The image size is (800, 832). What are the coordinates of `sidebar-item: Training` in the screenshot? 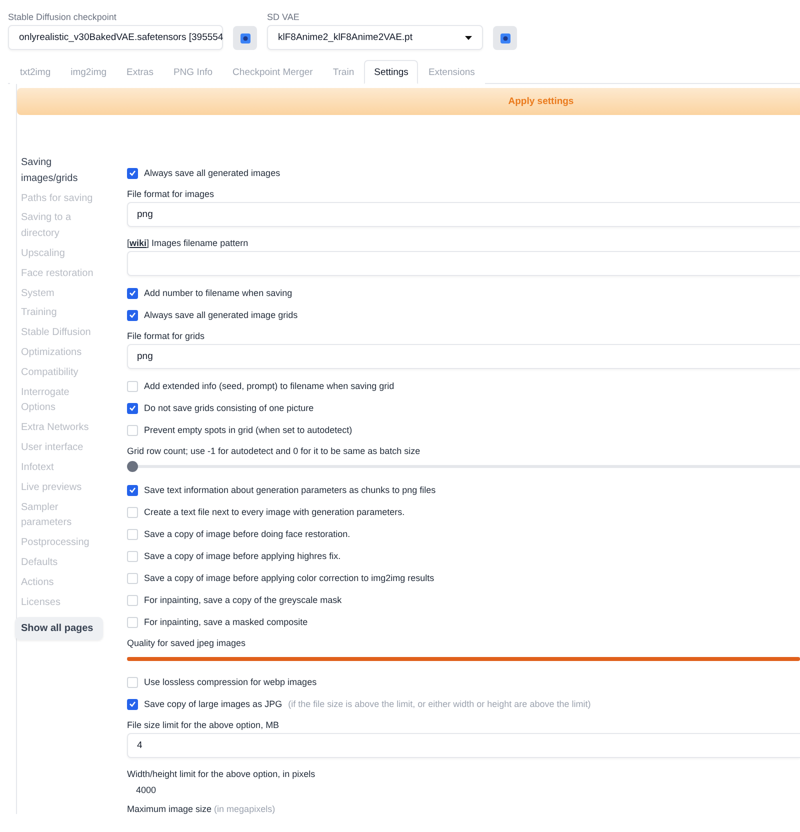 It's located at (59, 313).